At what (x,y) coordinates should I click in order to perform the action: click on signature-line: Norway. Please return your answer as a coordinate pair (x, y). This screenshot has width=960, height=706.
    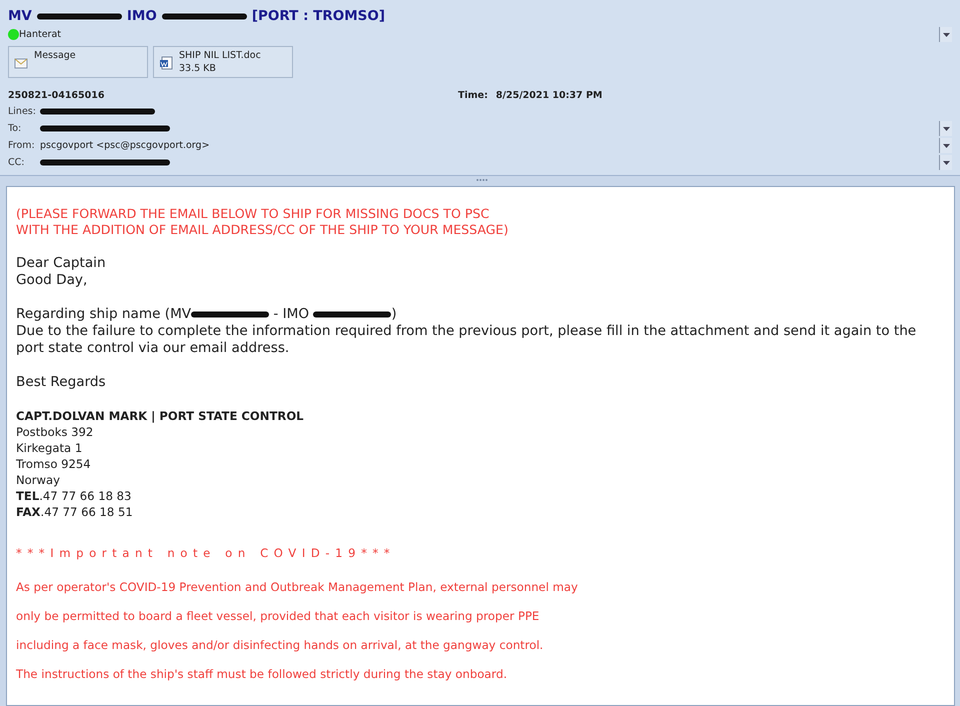
    Looking at the image, I should click on (38, 480).